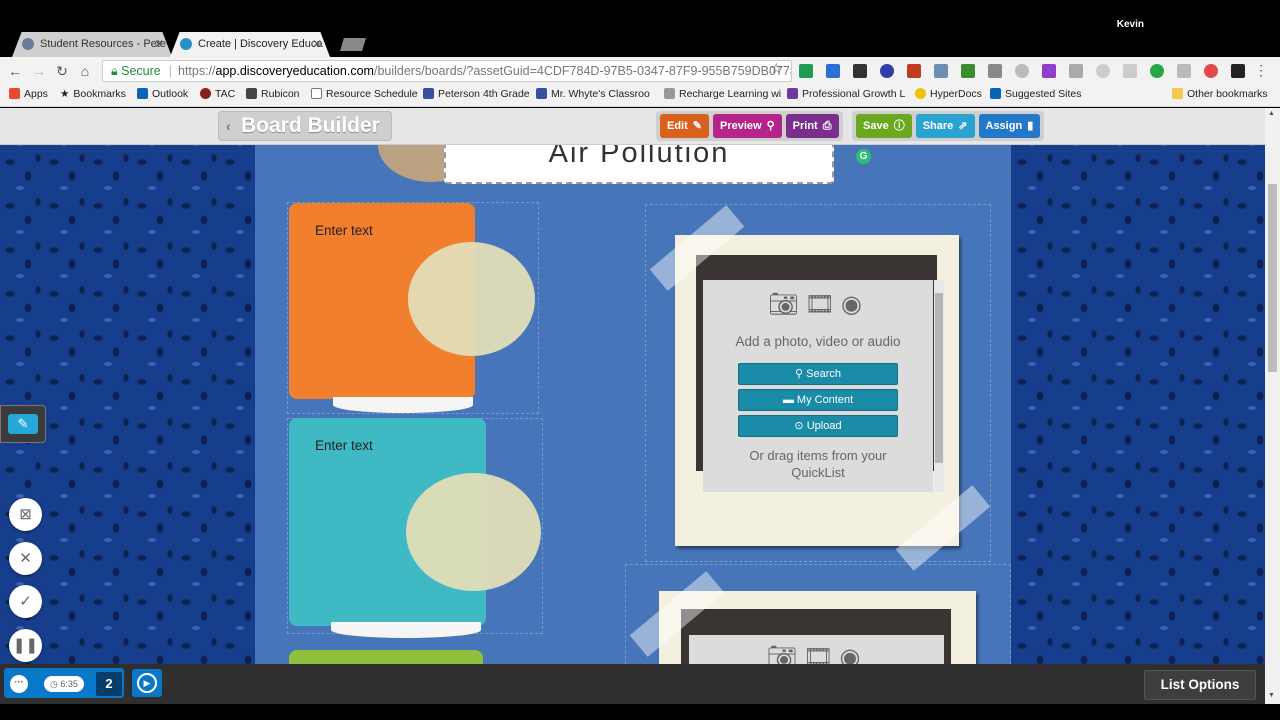  Describe the element at coordinates (747, 126) in the screenshot. I see `preview-button: Preview ⚲` at that location.